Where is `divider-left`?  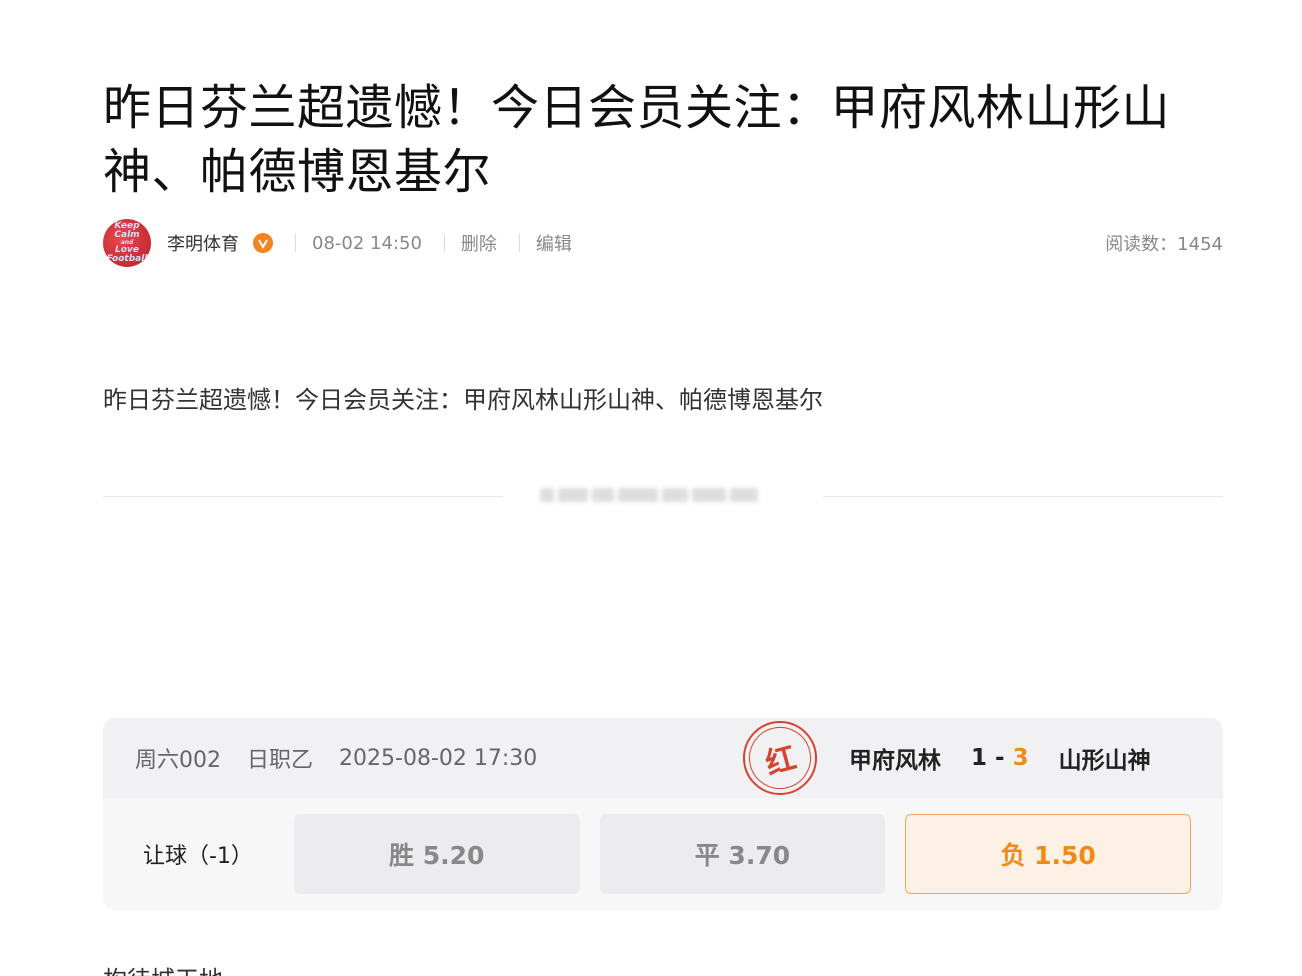
divider-left is located at coordinates (303, 496).